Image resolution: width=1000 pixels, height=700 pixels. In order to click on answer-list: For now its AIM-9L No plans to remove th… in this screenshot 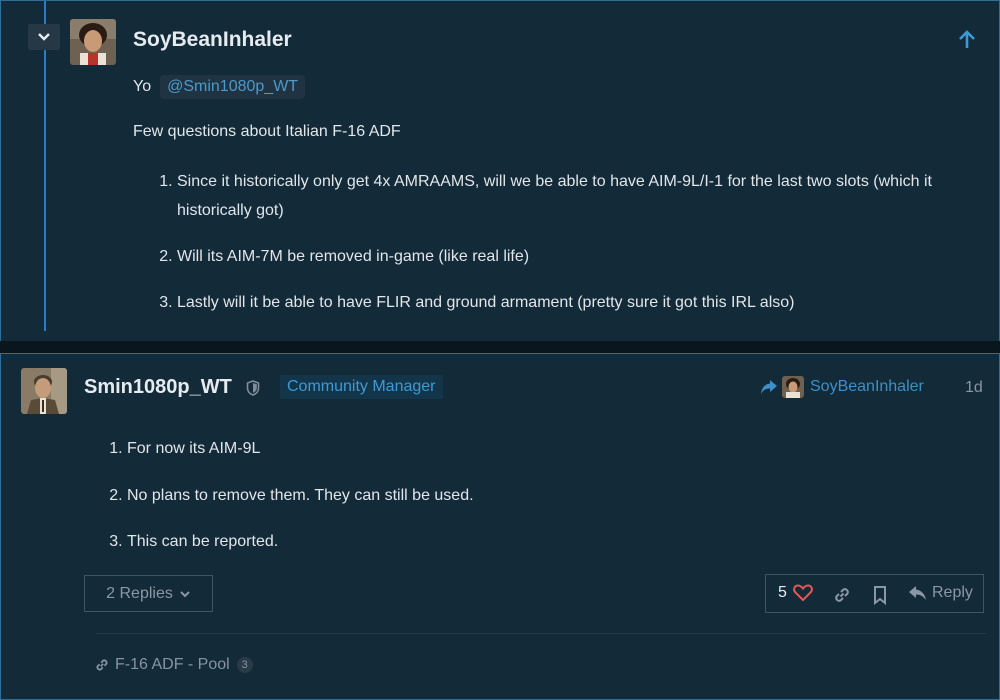, I will do `click(466, 508)`.